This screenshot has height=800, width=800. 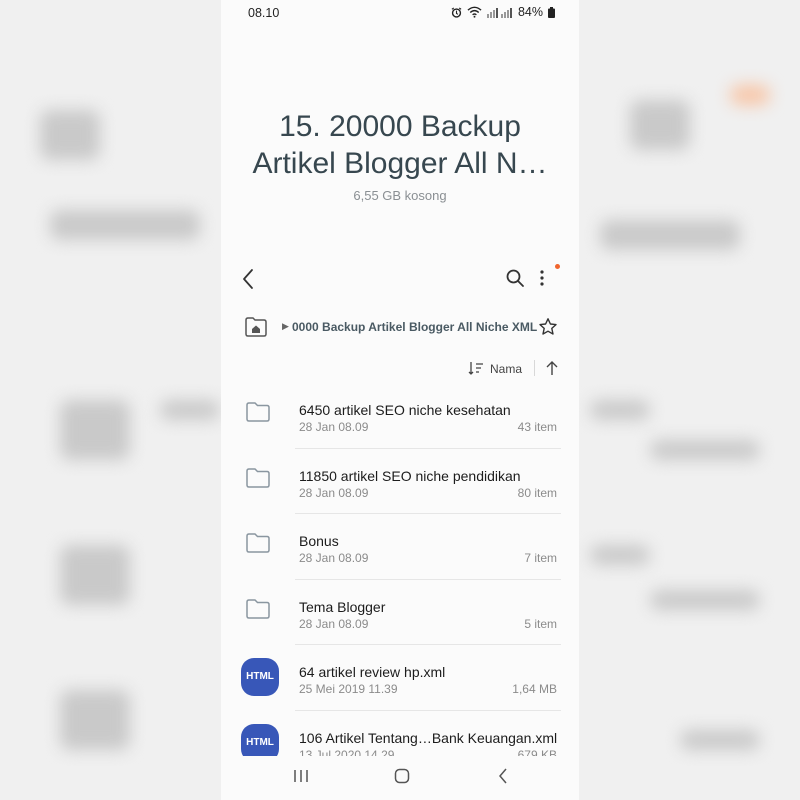 What do you see at coordinates (405, 410) in the screenshot?
I see `item-name: 6450 artikel SEO niche kesehatan` at bounding box center [405, 410].